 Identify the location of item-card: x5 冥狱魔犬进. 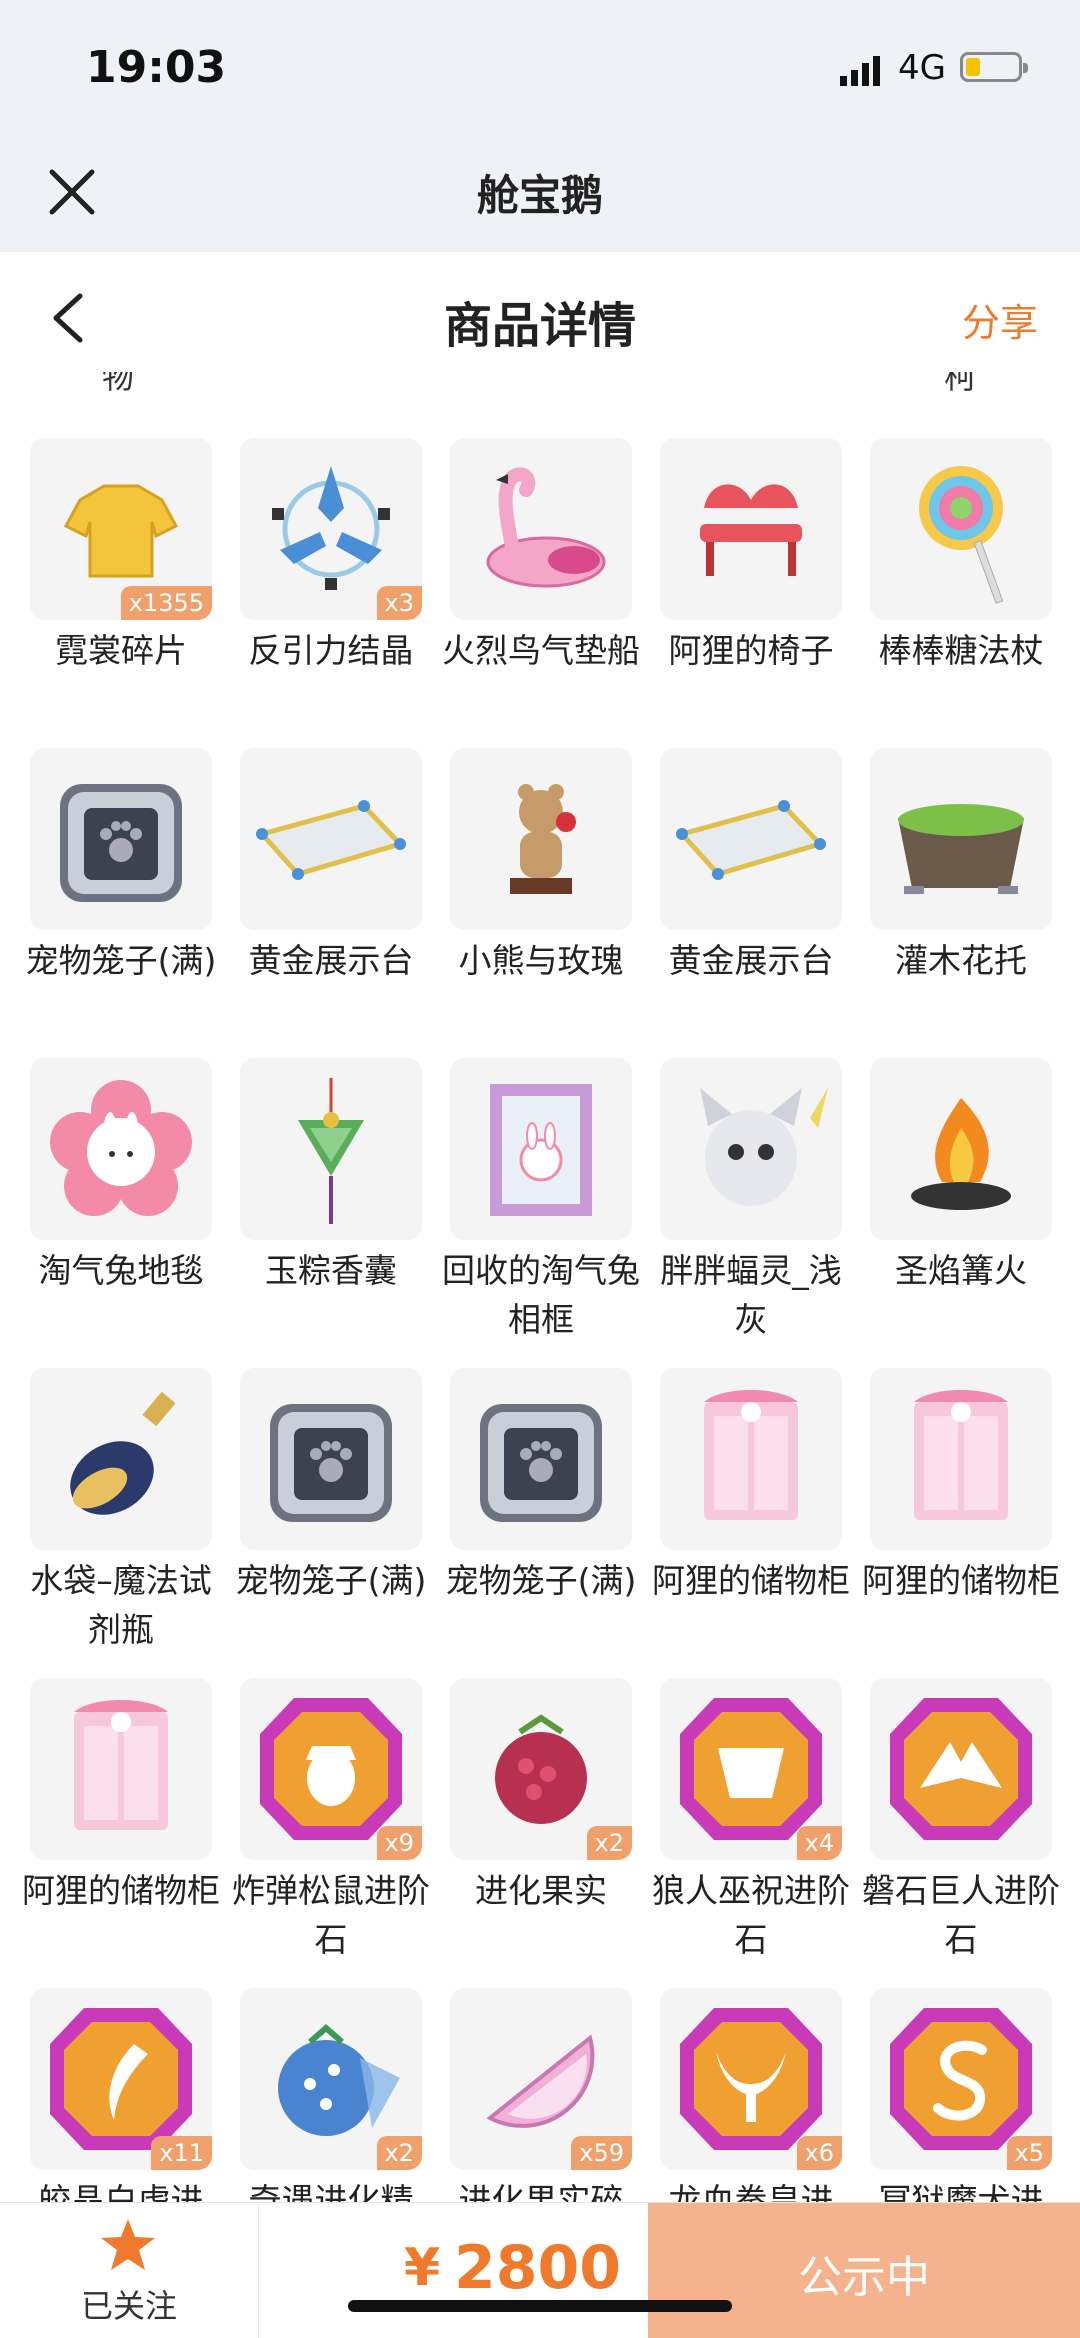
(961, 2095).